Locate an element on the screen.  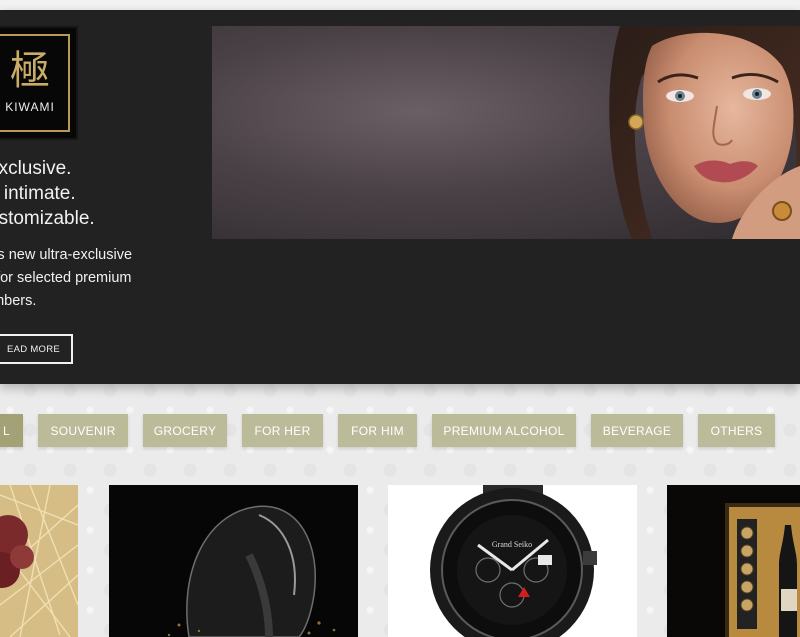
tab-others: OTHERS is located at coordinates (736, 430).